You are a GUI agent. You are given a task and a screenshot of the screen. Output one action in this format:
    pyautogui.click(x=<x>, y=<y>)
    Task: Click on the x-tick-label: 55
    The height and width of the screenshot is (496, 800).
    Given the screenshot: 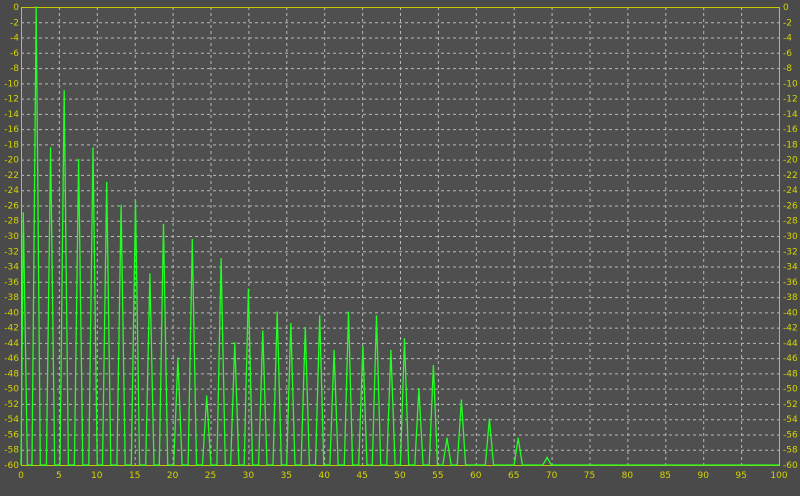 What is the action you would take?
    pyautogui.click(x=437, y=476)
    